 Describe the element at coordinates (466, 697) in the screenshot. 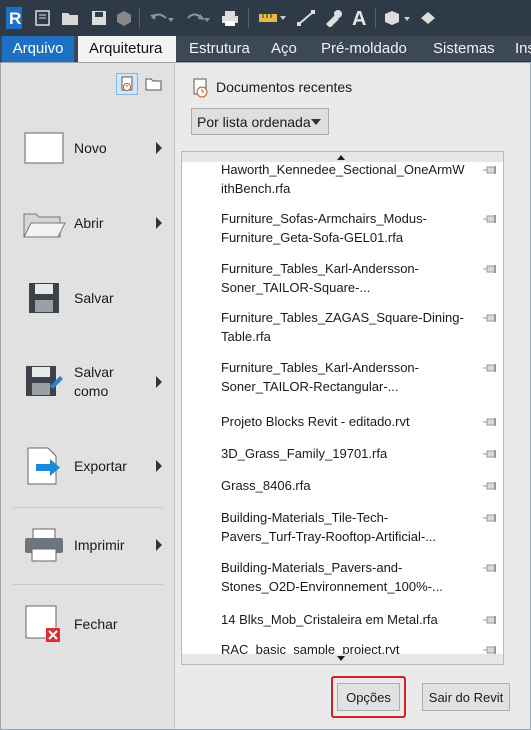

I see `exit-revit-button: Sair do Revit` at that location.